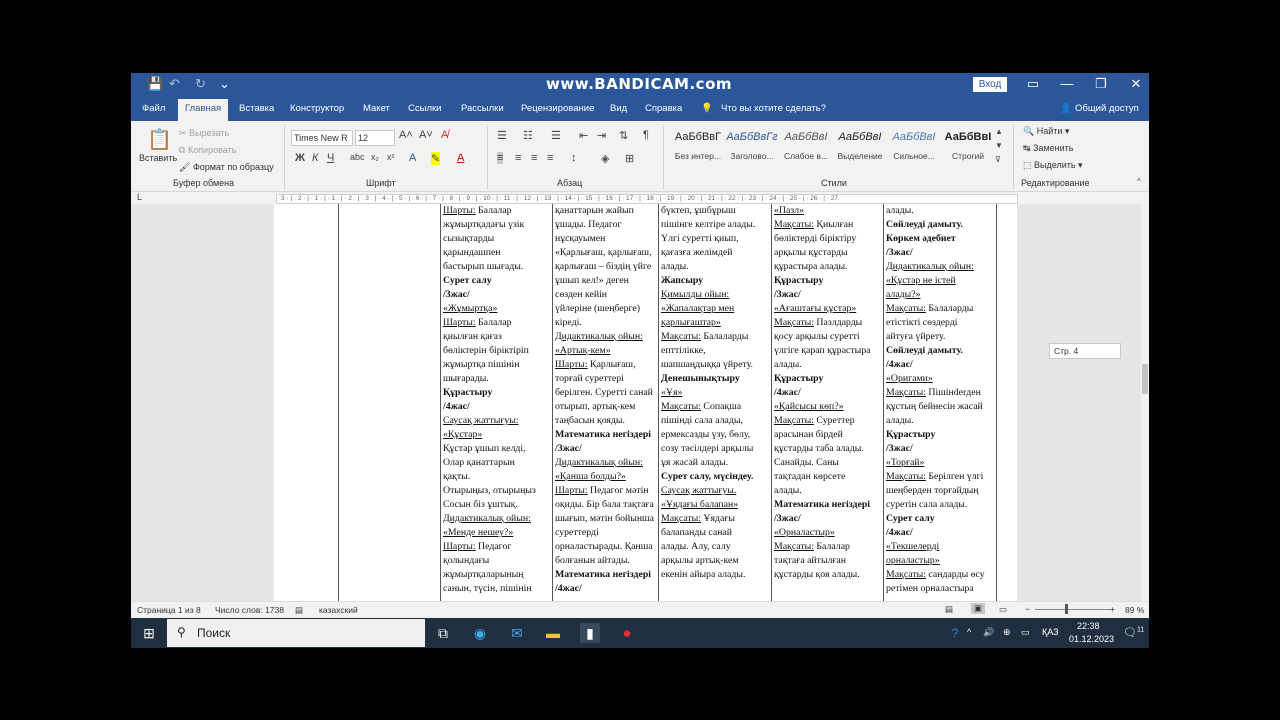 The height and width of the screenshot is (720, 1280). What do you see at coordinates (406, 135) in the screenshot?
I see `grow-font-icon: A˄` at bounding box center [406, 135].